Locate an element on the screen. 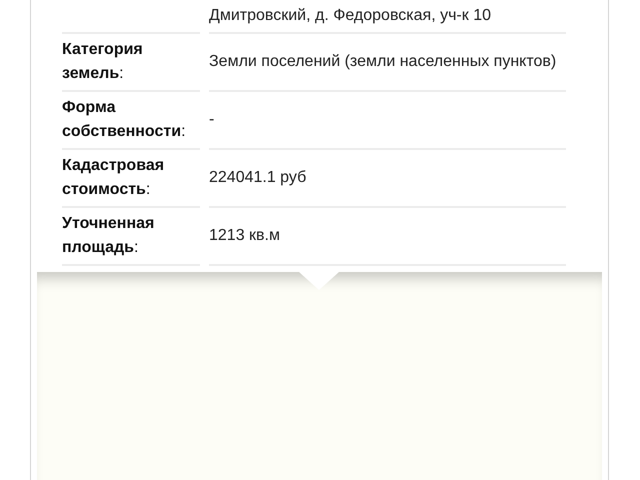  field-value: Дмитровский, д. Федоровская, уч-к 10 is located at coordinates (350, 16).